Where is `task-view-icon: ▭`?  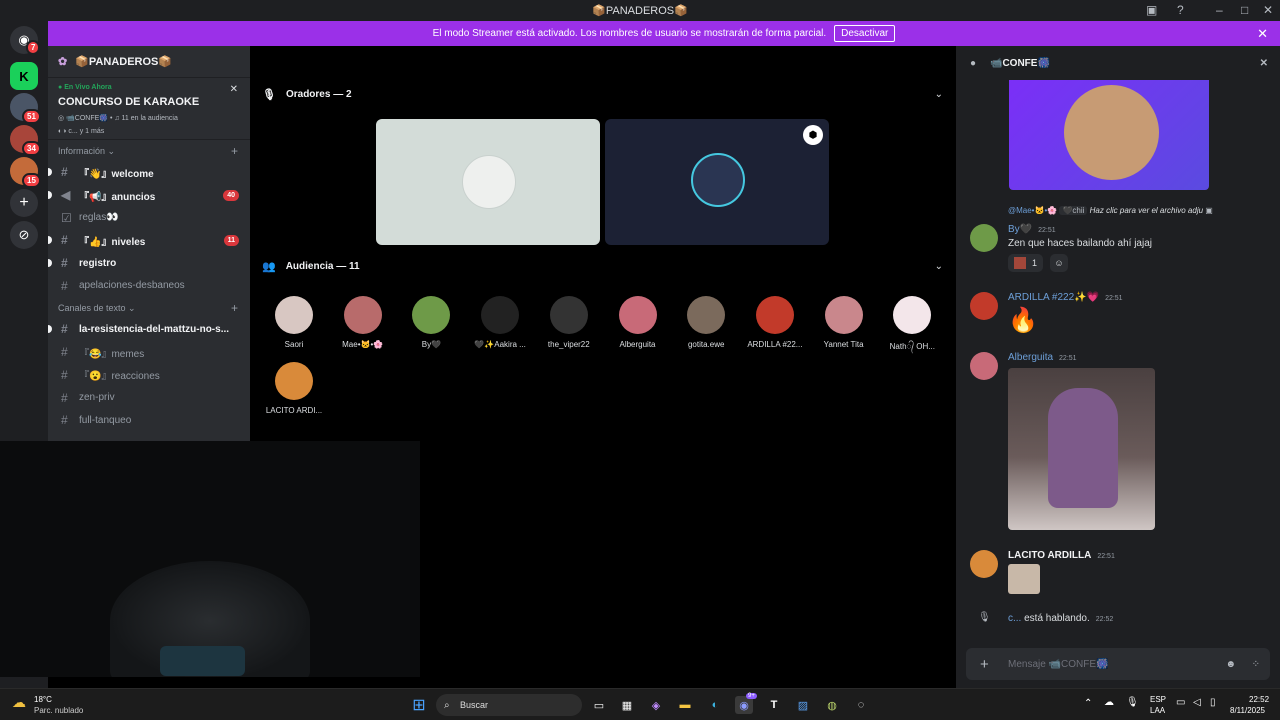 task-view-icon: ▭ is located at coordinates (599, 705).